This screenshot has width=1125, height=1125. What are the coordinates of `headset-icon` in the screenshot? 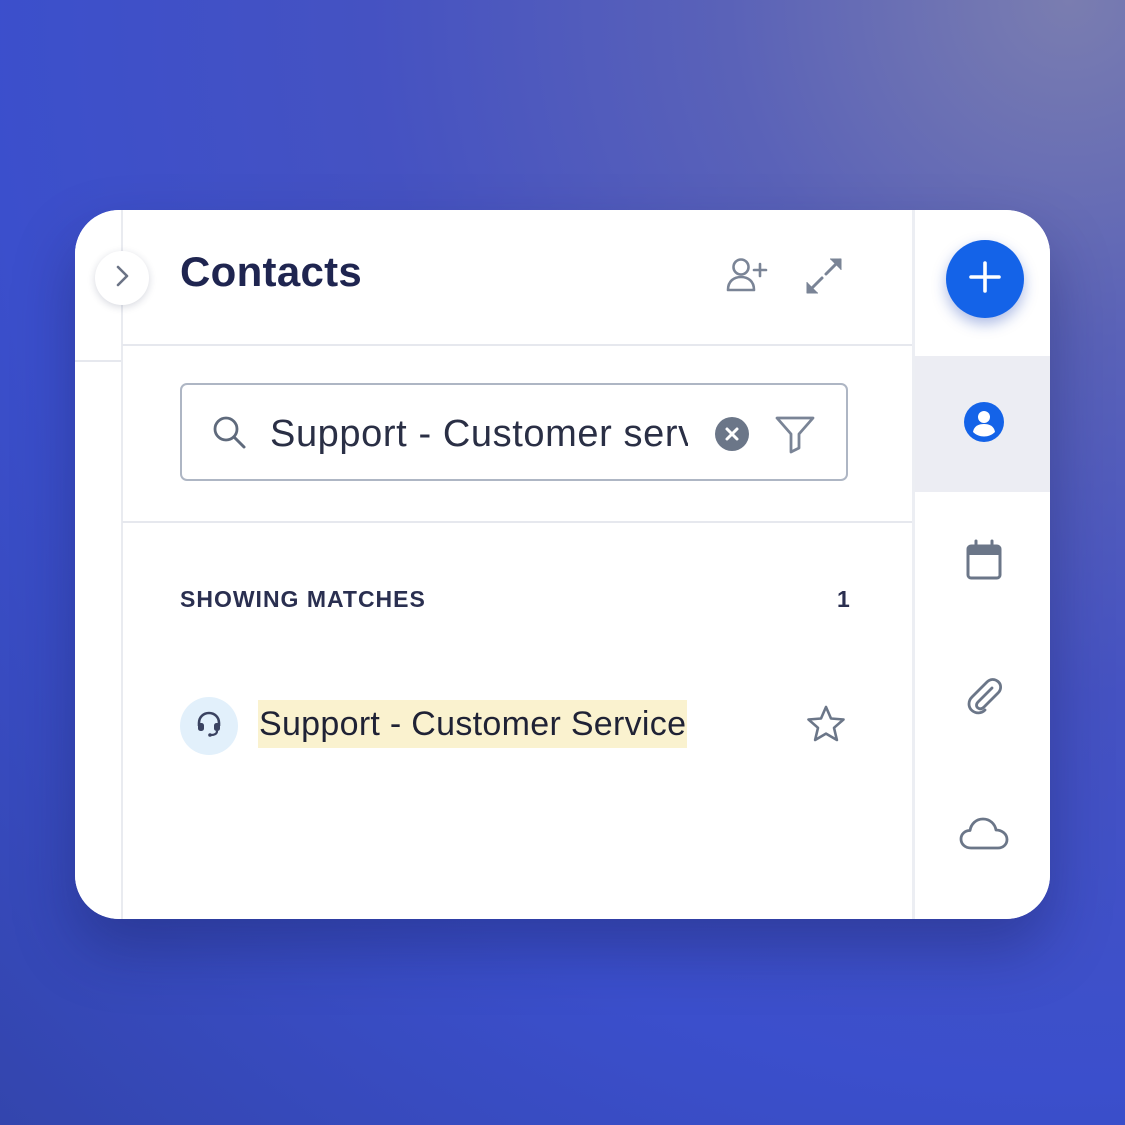 It's located at (209, 726).